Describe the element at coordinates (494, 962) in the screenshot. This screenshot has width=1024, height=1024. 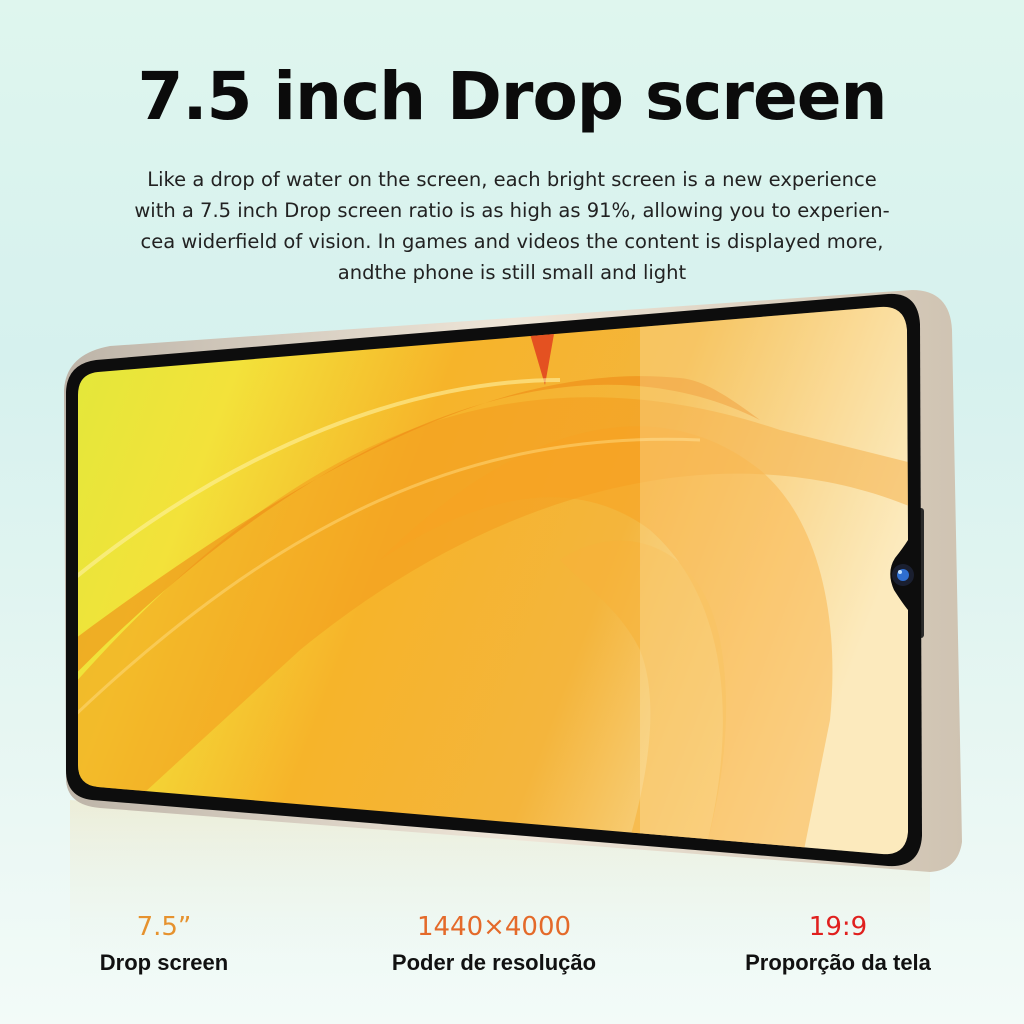
I see `spec-label: Poder de resolução` at that location.